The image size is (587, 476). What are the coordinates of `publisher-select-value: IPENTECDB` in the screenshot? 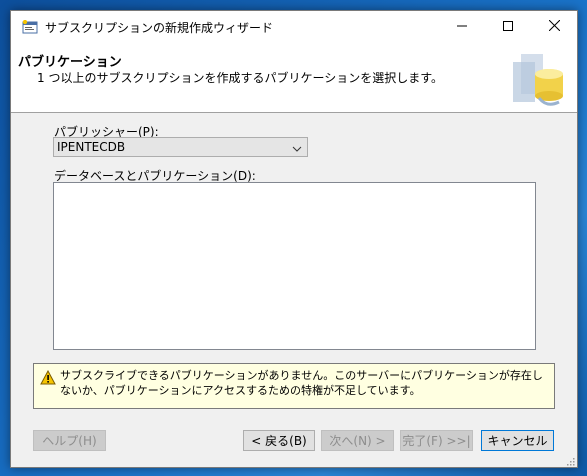 It's located at (91, 147).